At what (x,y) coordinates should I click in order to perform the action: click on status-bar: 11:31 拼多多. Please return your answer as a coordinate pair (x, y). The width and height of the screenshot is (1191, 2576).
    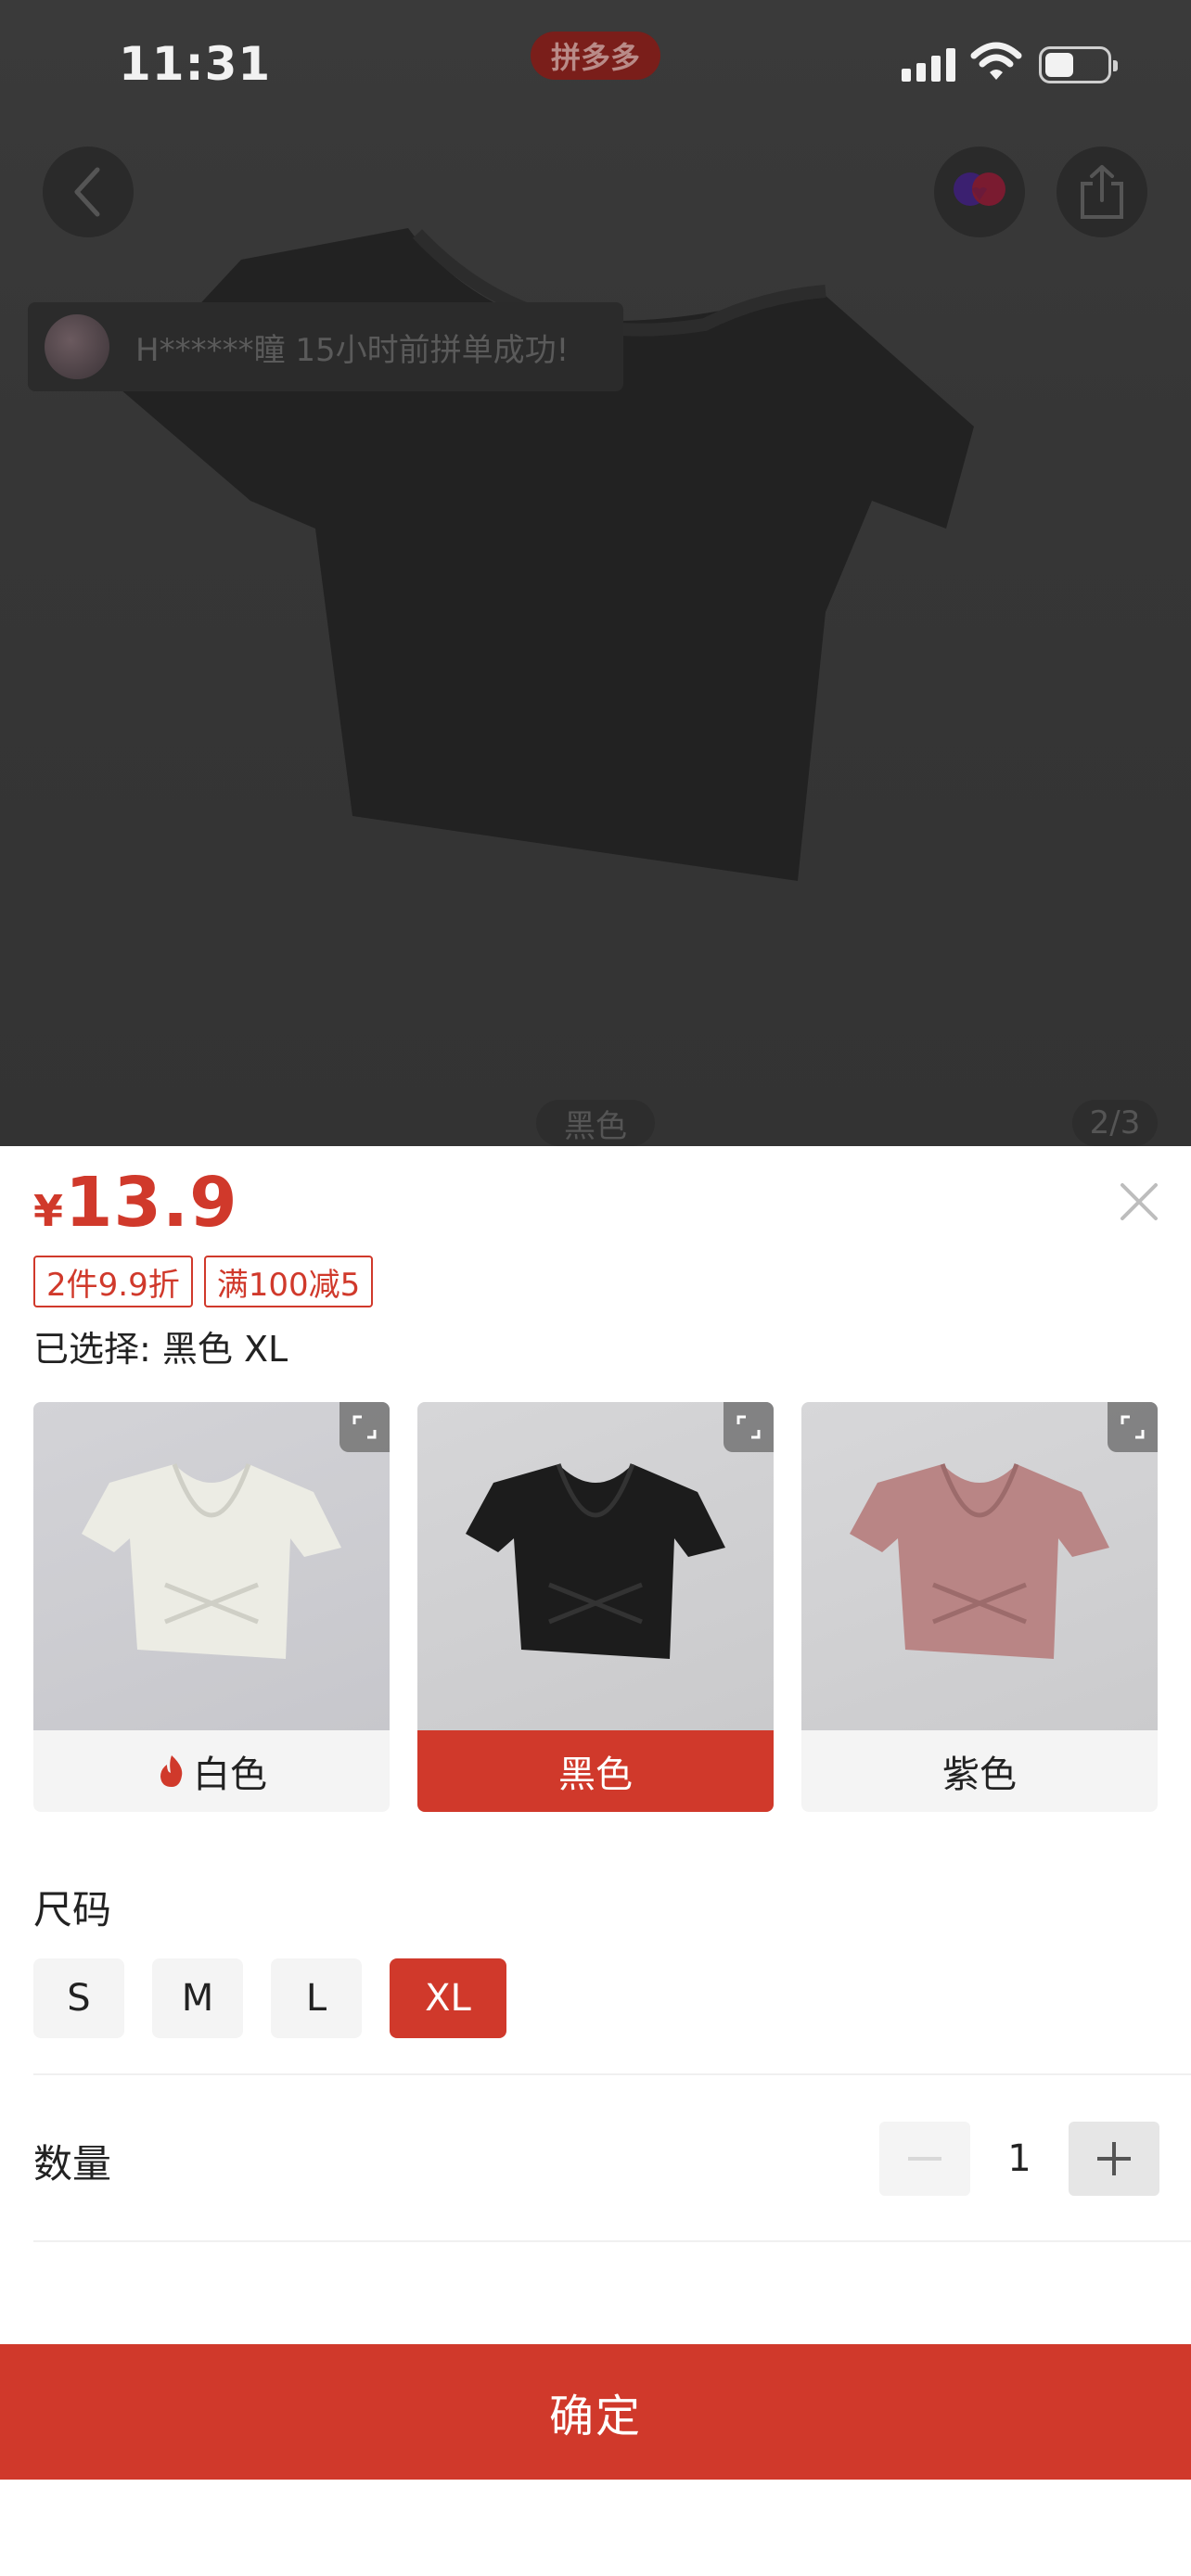
    Looking at the image, I should click on (595, 65).